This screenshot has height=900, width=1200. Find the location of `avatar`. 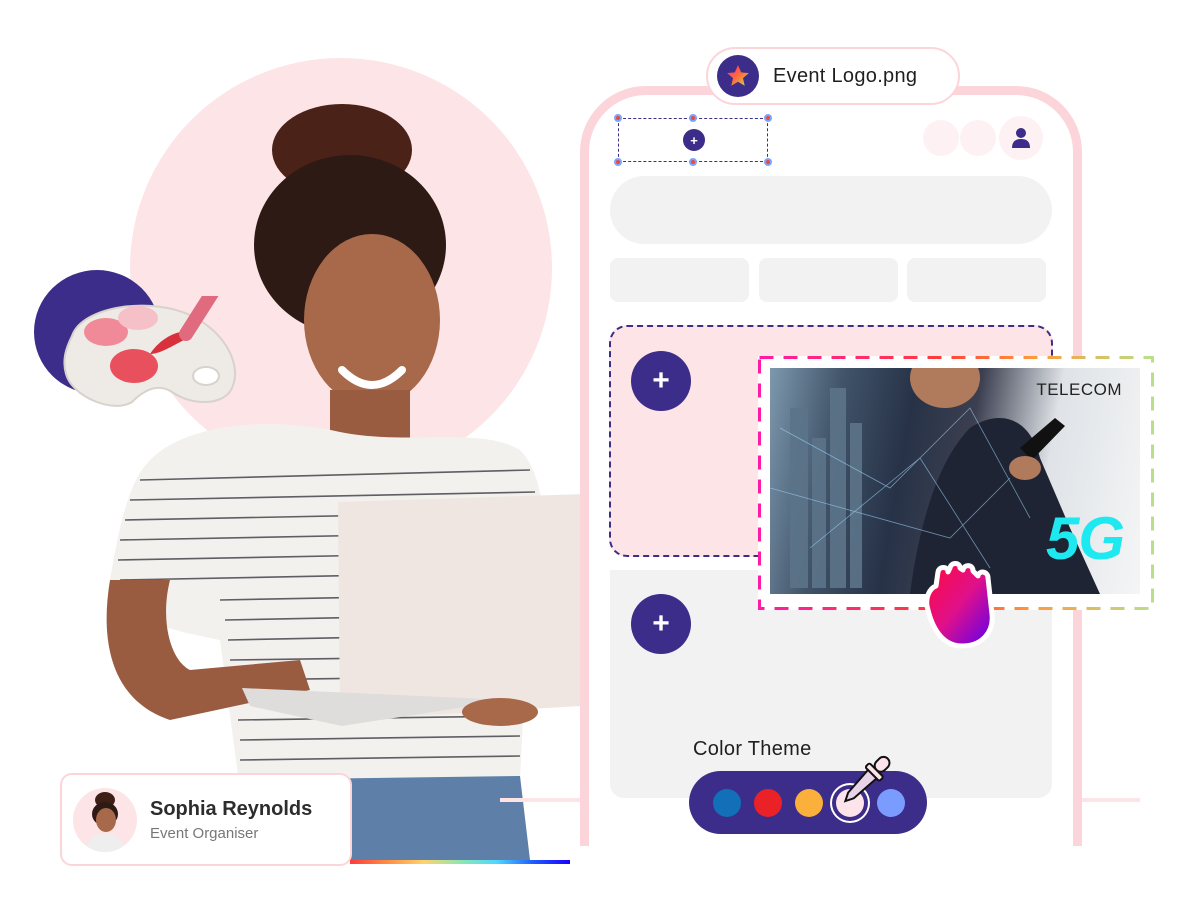

avatar is located at coordinates (105, 819).